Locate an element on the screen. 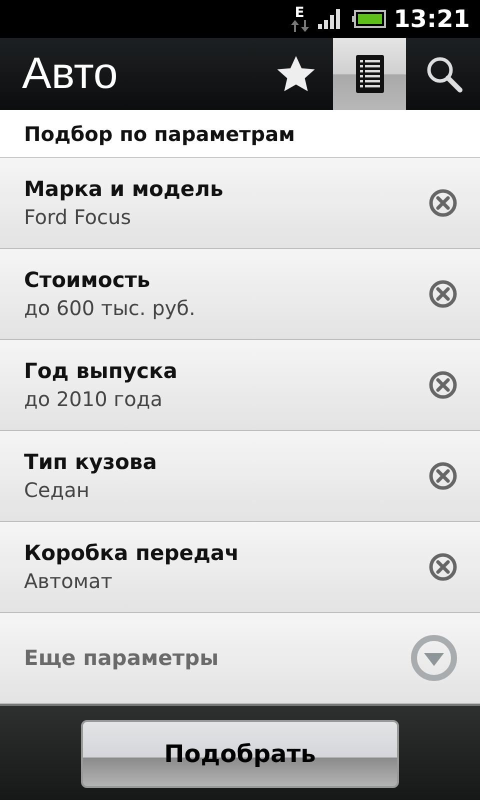  star-icon is located at coordinates (296, 74).